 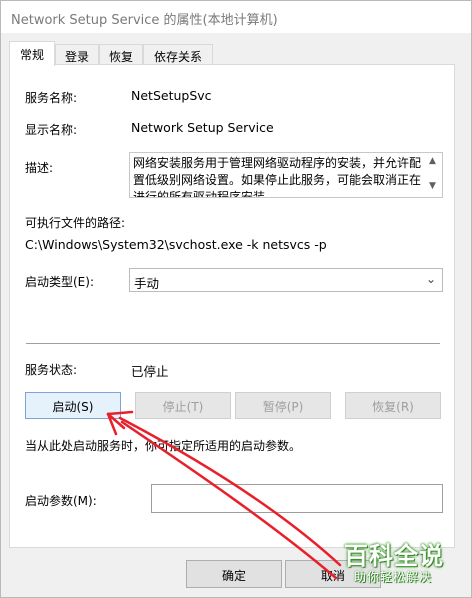 I want to click on scroll-down-icon: ▼, so click(x=432, y=186).